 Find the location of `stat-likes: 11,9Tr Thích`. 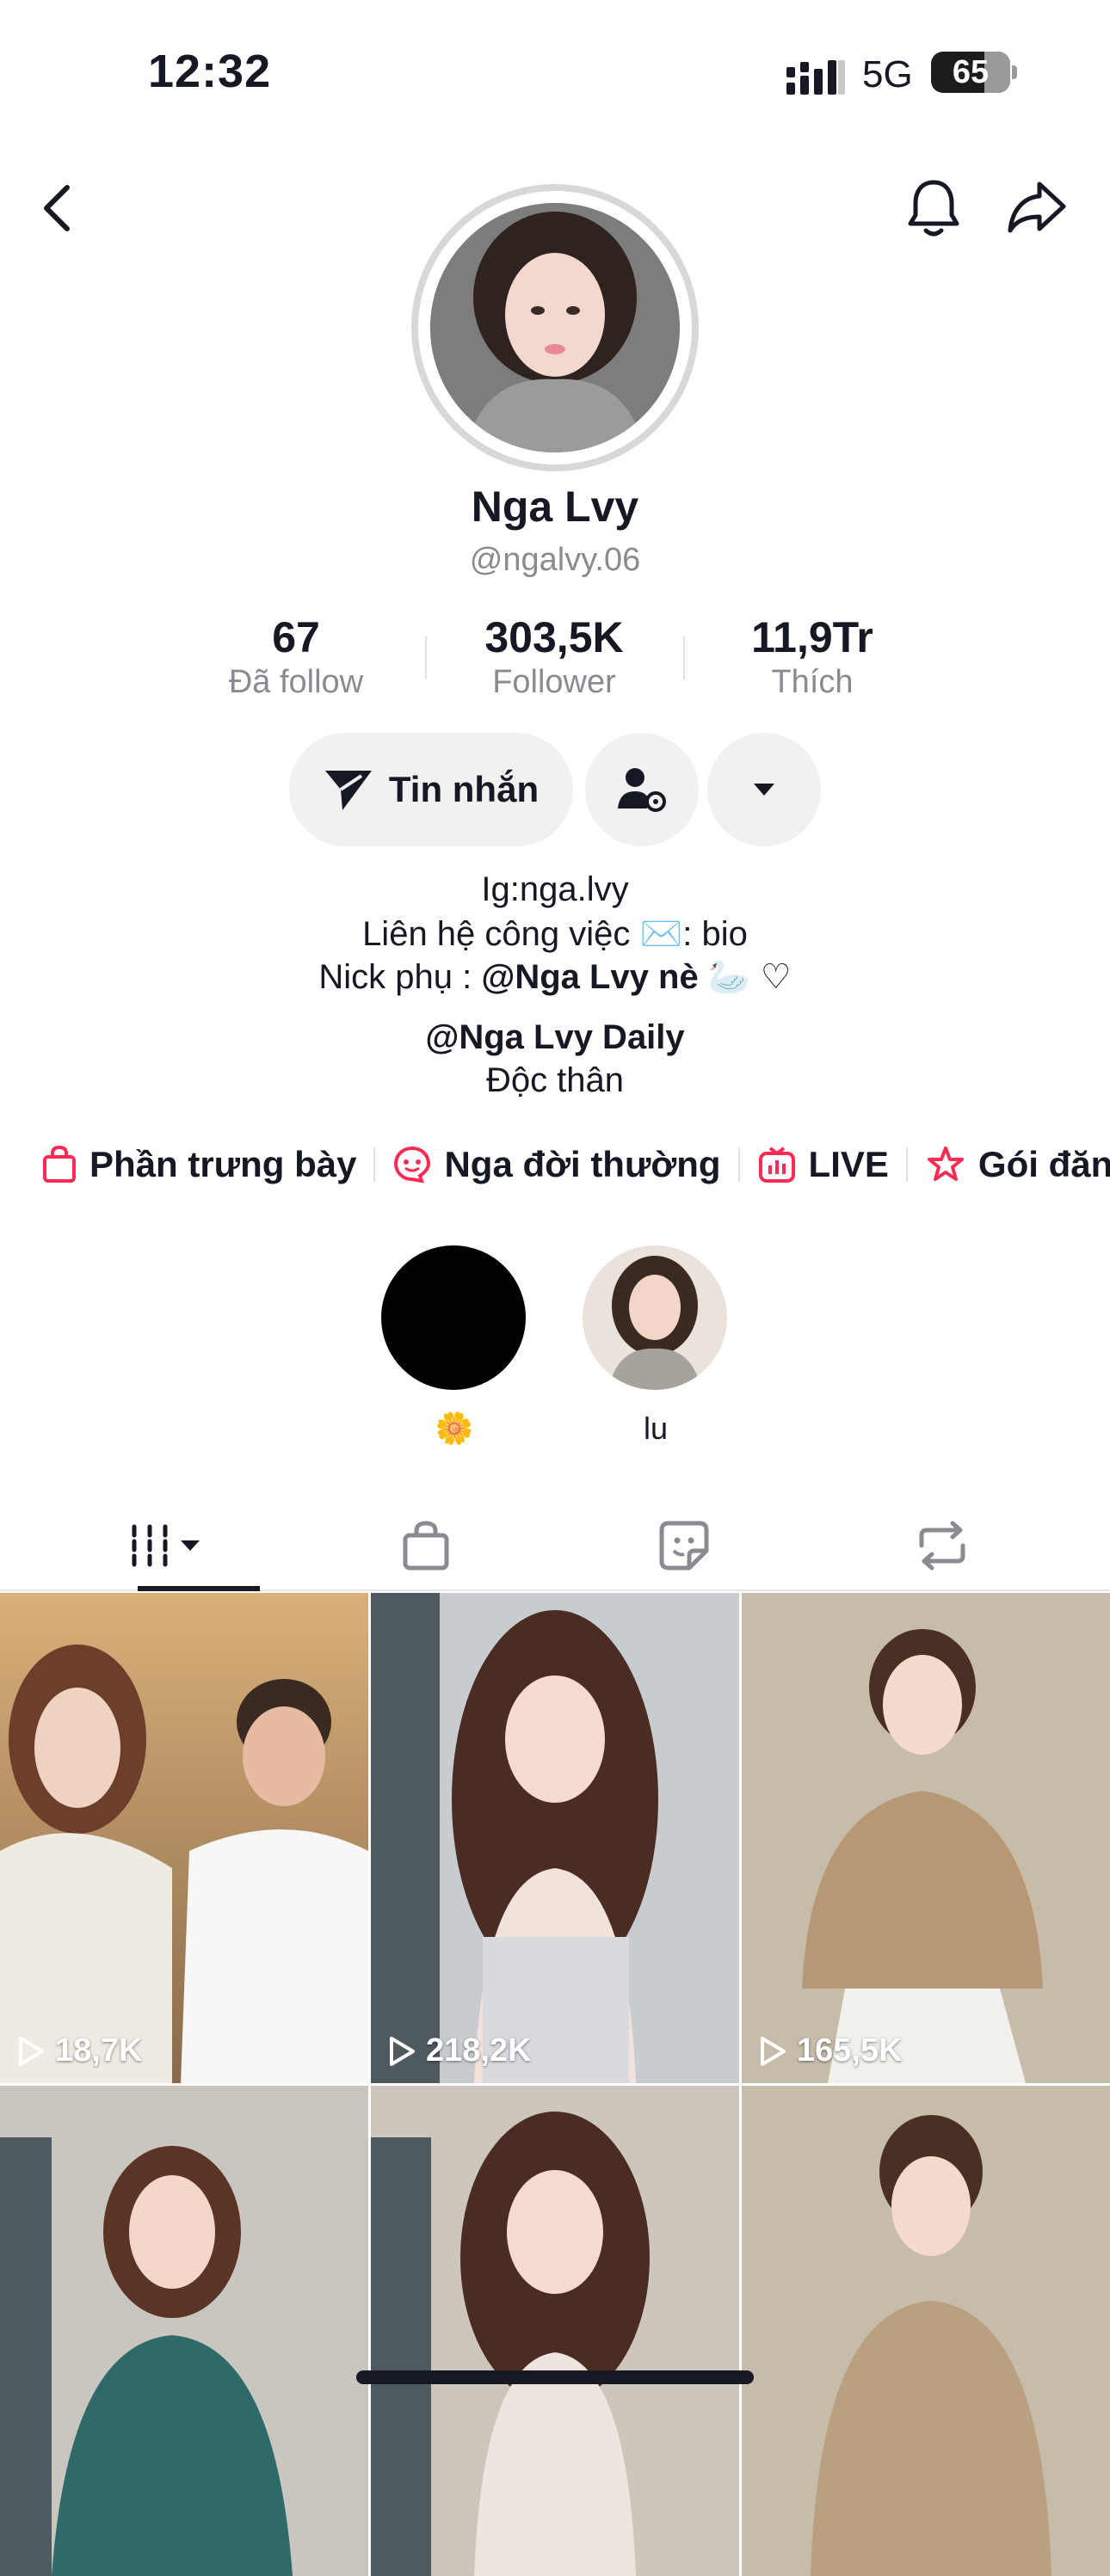

stat-likes: 11,9Tr Thích is located at coordinates (812, 656).